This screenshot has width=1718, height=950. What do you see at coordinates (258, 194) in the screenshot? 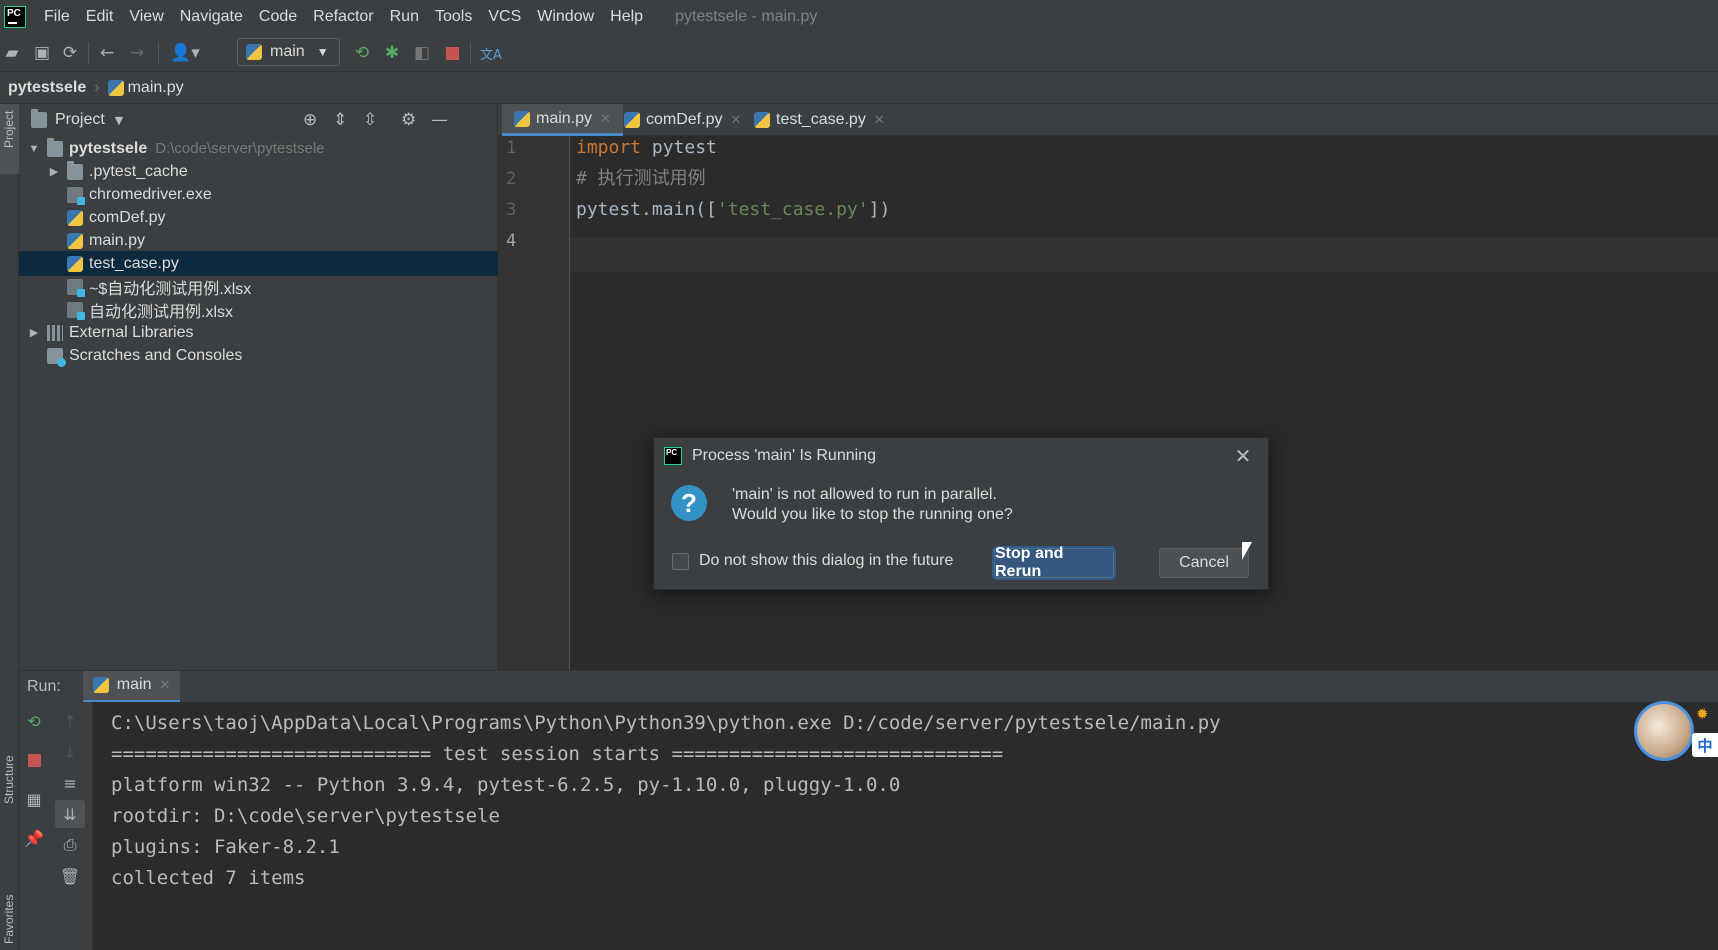
I see `tree-item: chromedriver.exe` at bounding box center [258, 194].